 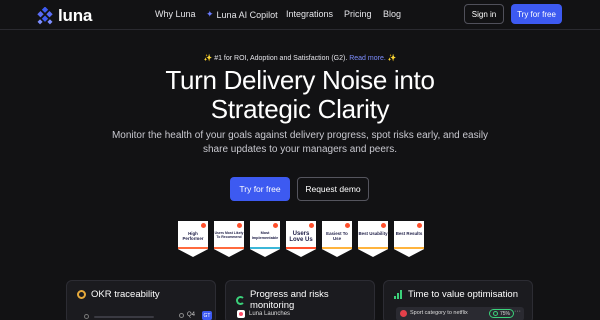 I want to click on launch-row: Luna Launches, so click(x=263, y=314).